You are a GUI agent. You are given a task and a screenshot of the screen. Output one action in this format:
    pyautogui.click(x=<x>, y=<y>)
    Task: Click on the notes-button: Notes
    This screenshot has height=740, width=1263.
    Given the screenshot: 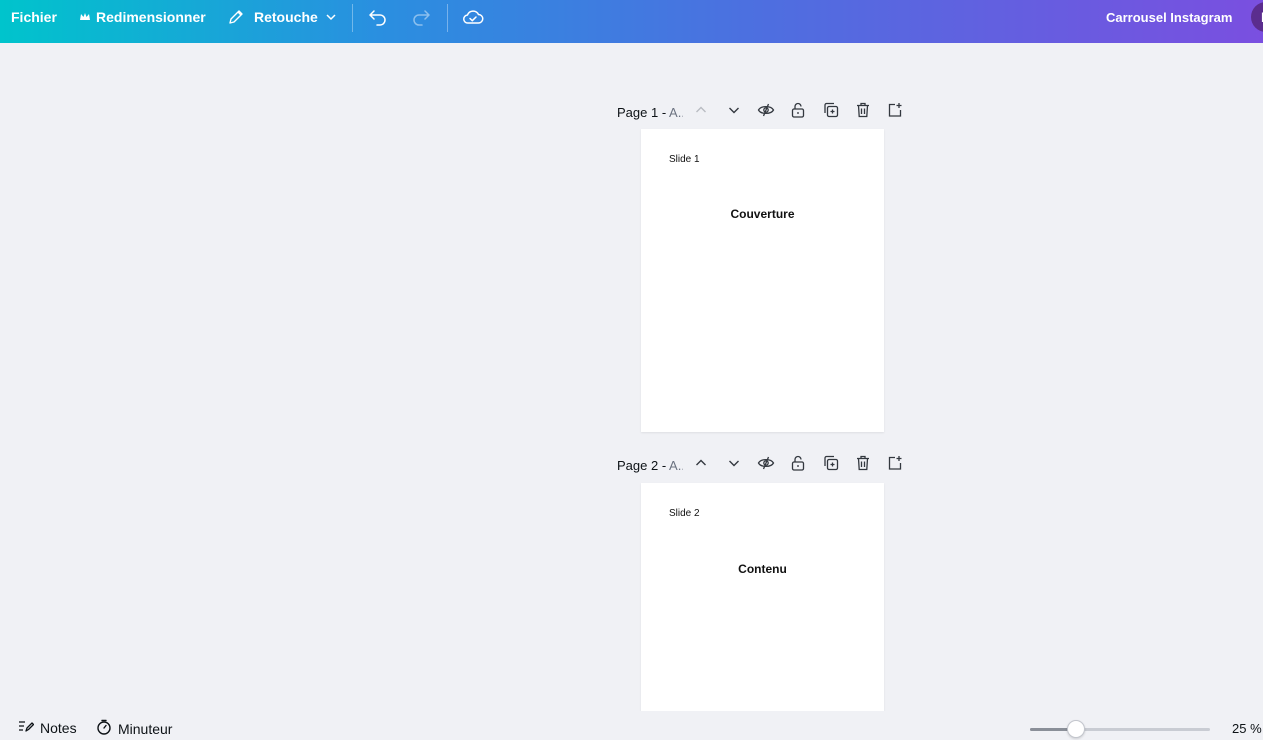 What is the action you would take?
    pyautogui.click(x=47, y=727)
    